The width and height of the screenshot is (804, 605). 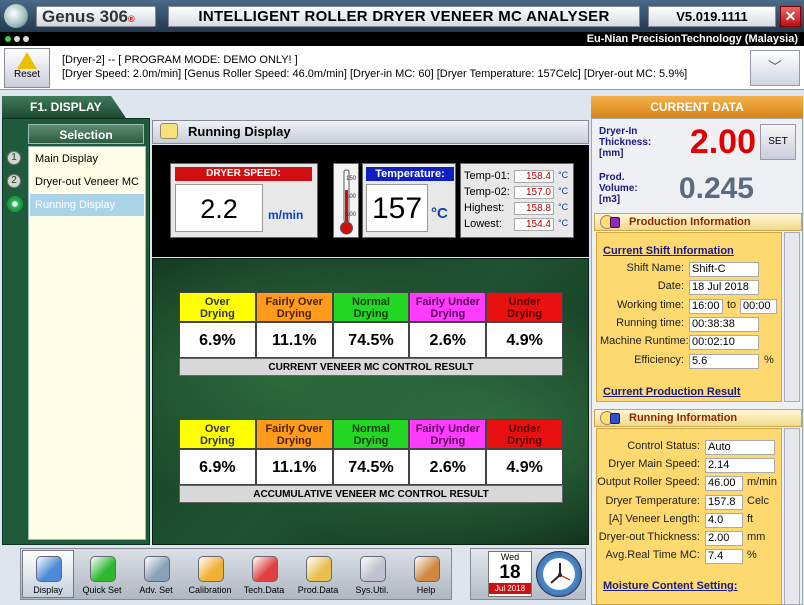 What do you see at coordinates (102, 590) in the screenshot?
I see `toolbar-button-label: Quick Set` at bounding box center [102, 590].